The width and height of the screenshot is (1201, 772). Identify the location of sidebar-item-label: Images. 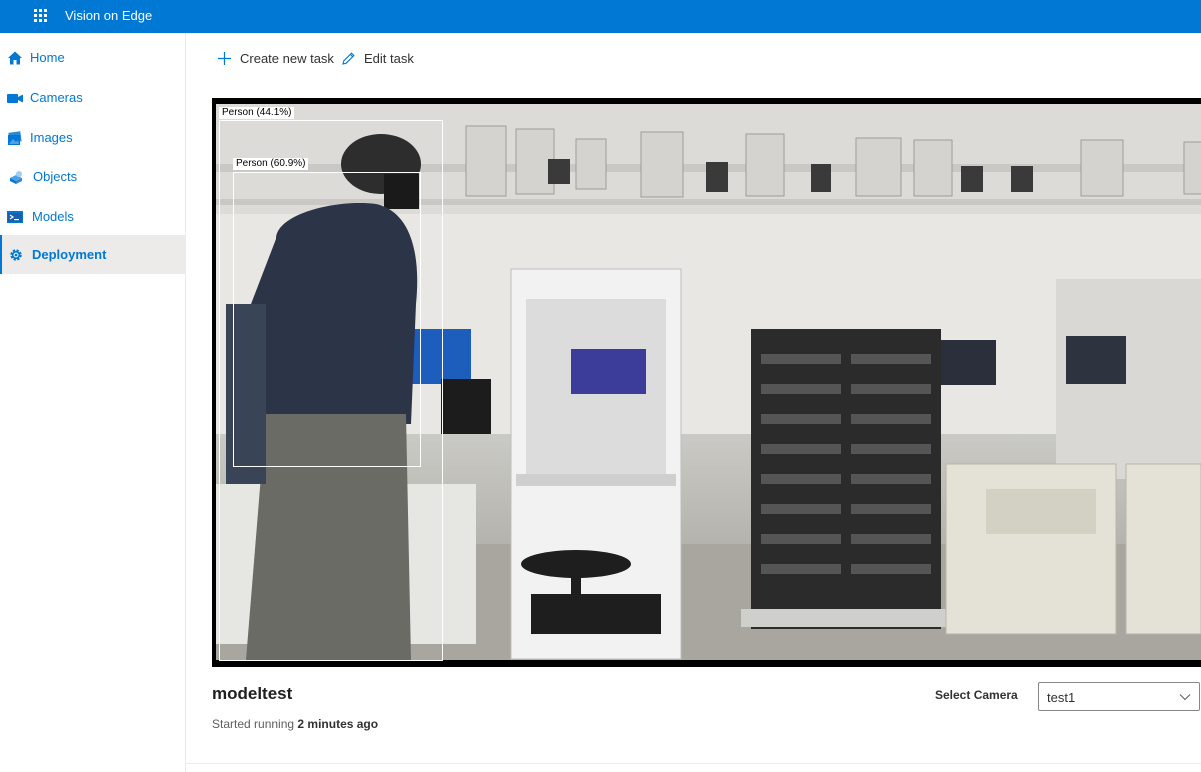
(51, 137).